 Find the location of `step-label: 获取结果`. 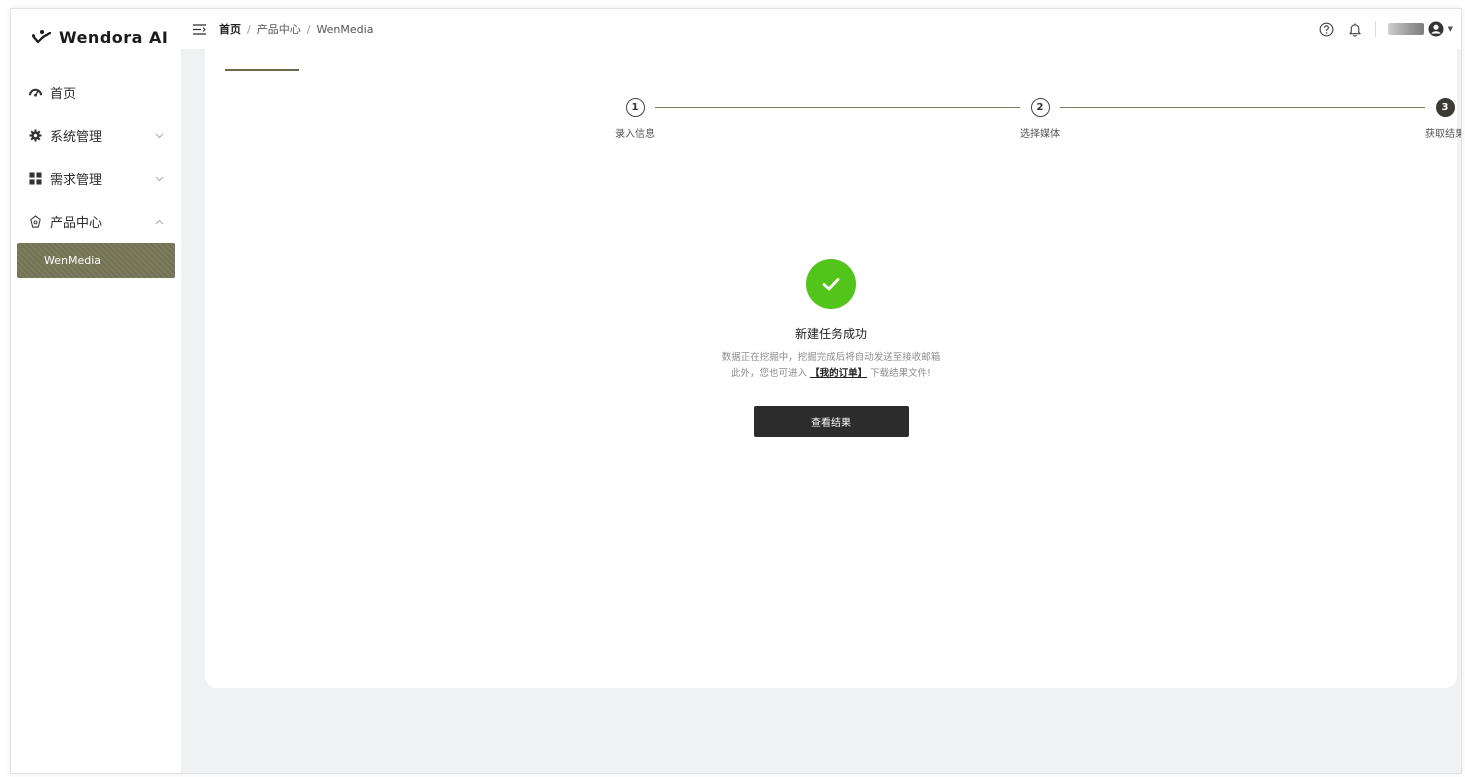

step-label: 获取结果 is located at coordinates (1443, 134).